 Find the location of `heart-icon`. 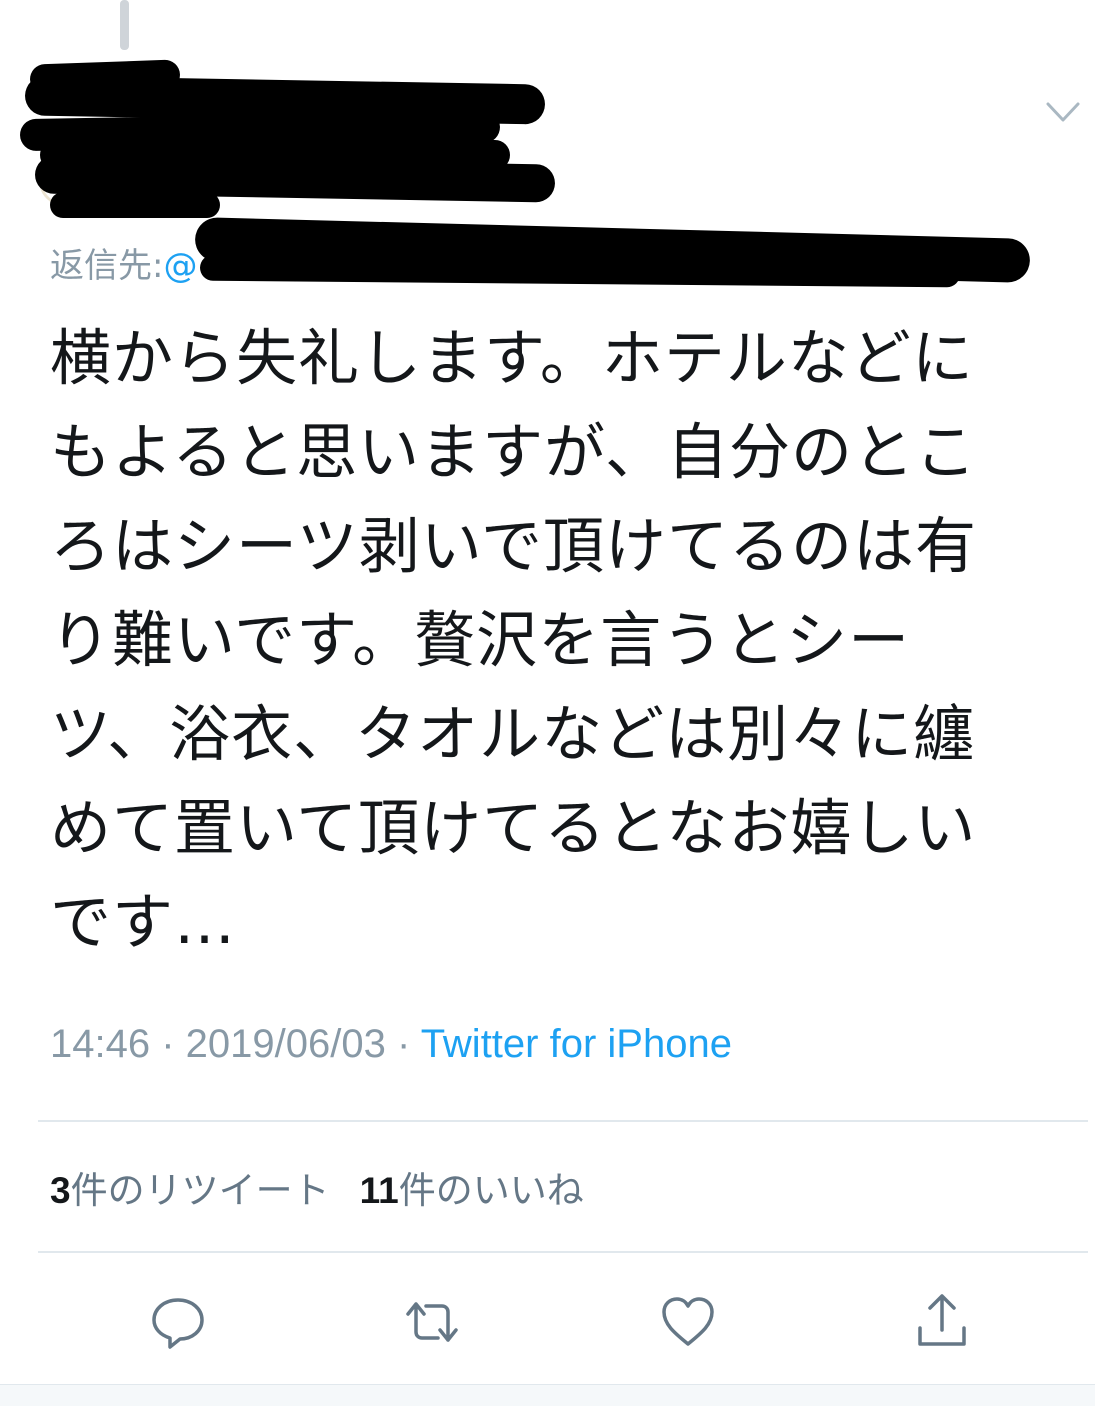

heart-icon is located at coordinates (688, 1321).